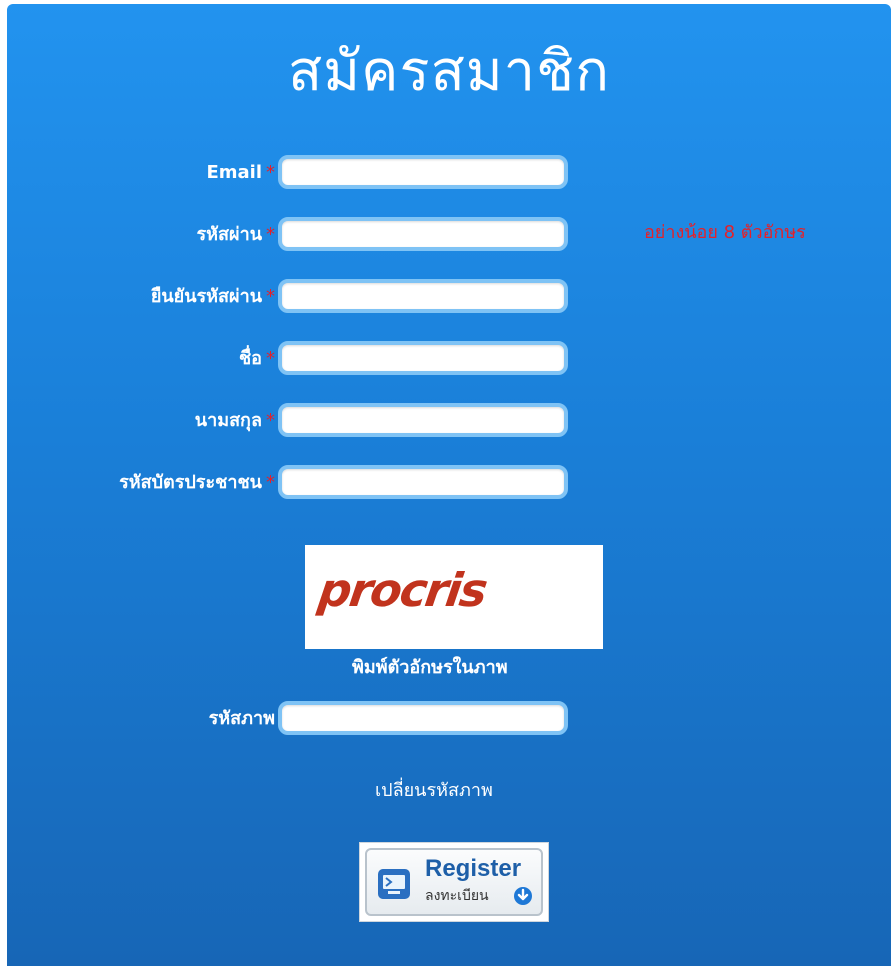  What do you see at coordinates (423, 296) in the screenshot?
I see `confirm-password-field` at bounding box center [423, 296].